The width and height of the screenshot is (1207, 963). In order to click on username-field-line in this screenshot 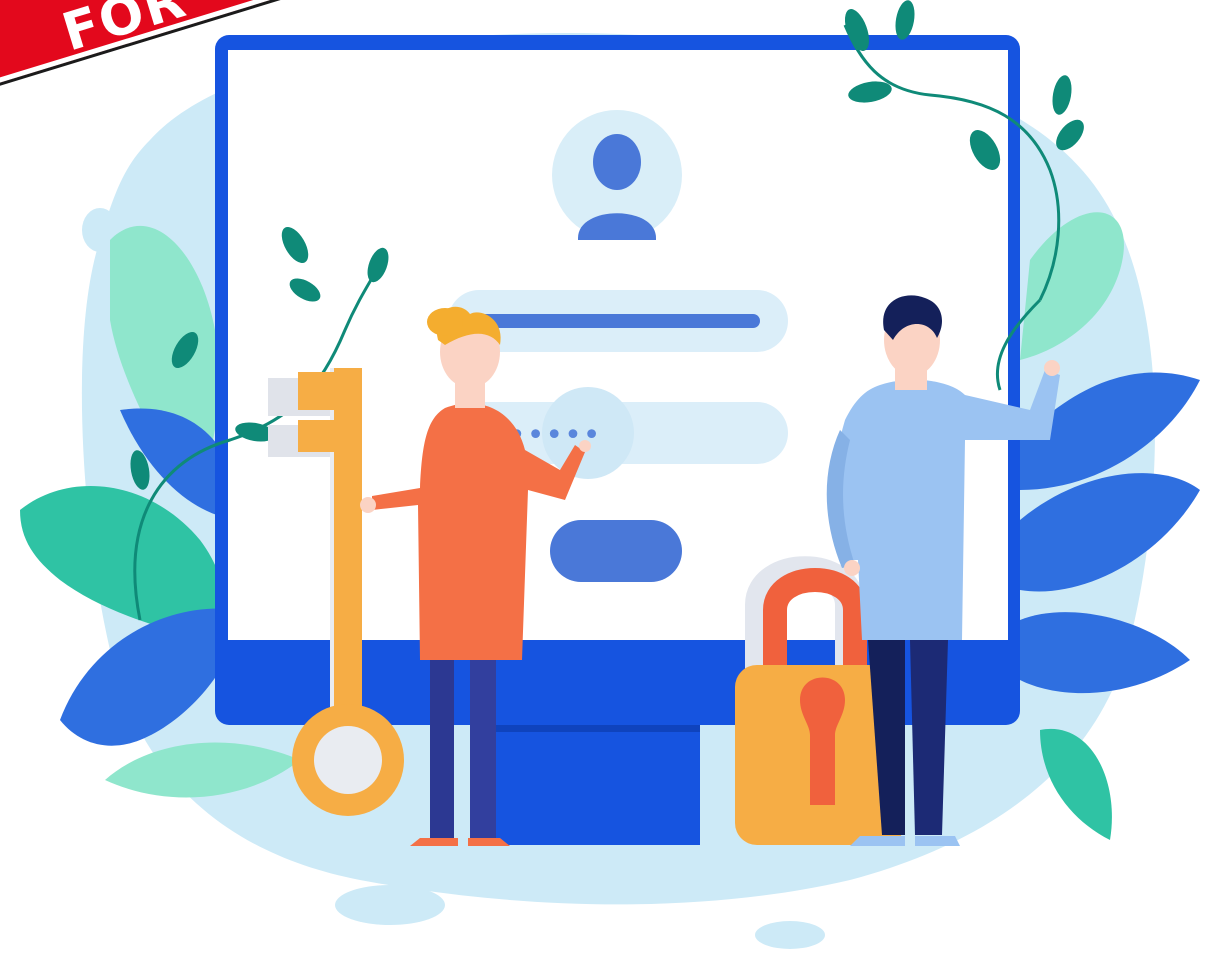, I will do `click(617, 321)`.